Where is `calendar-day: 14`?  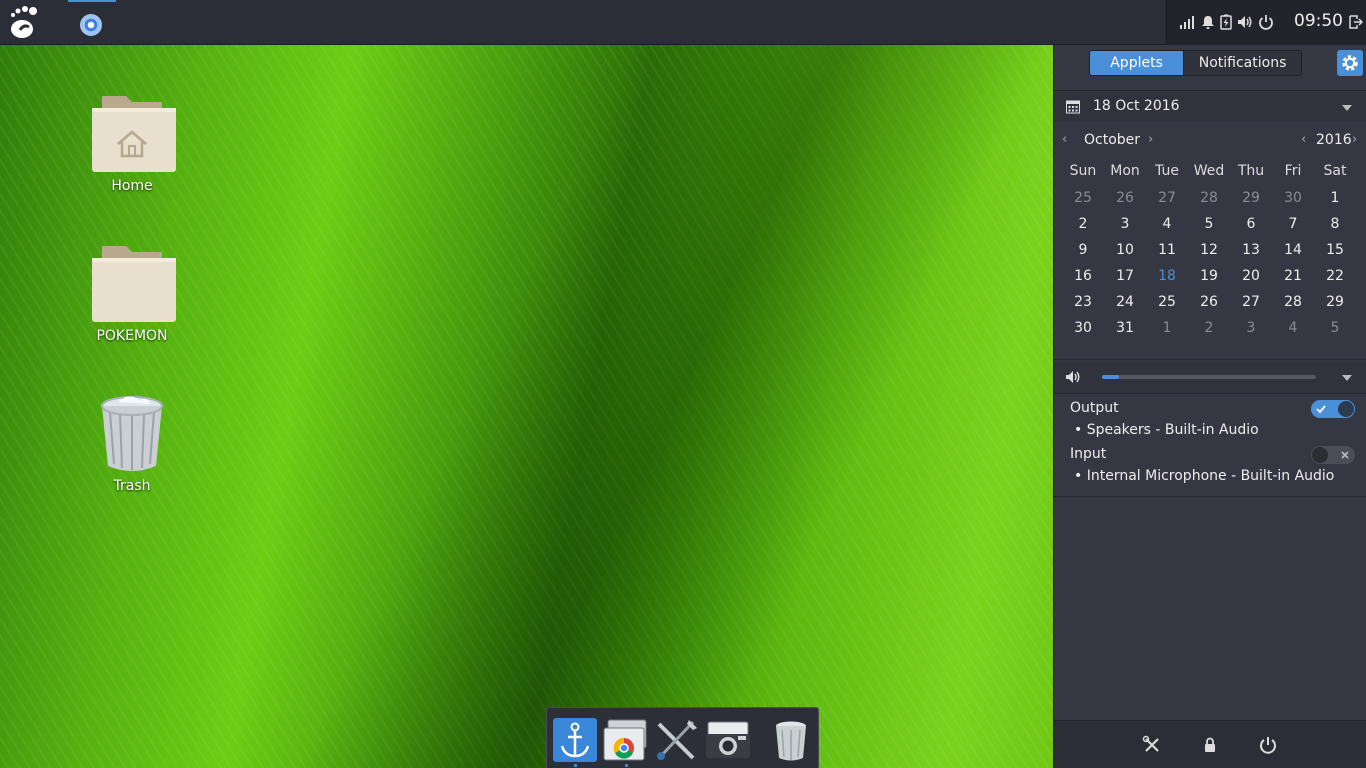 calendar-day: 14 is located at coordinates (1293, 250).